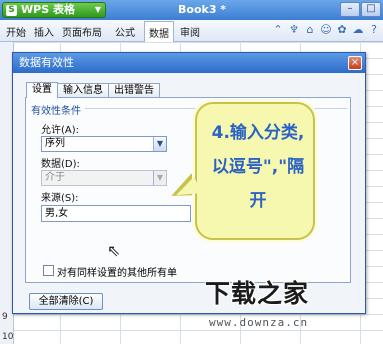  I want to click on menu-insert: 插入, so click(44, 31).